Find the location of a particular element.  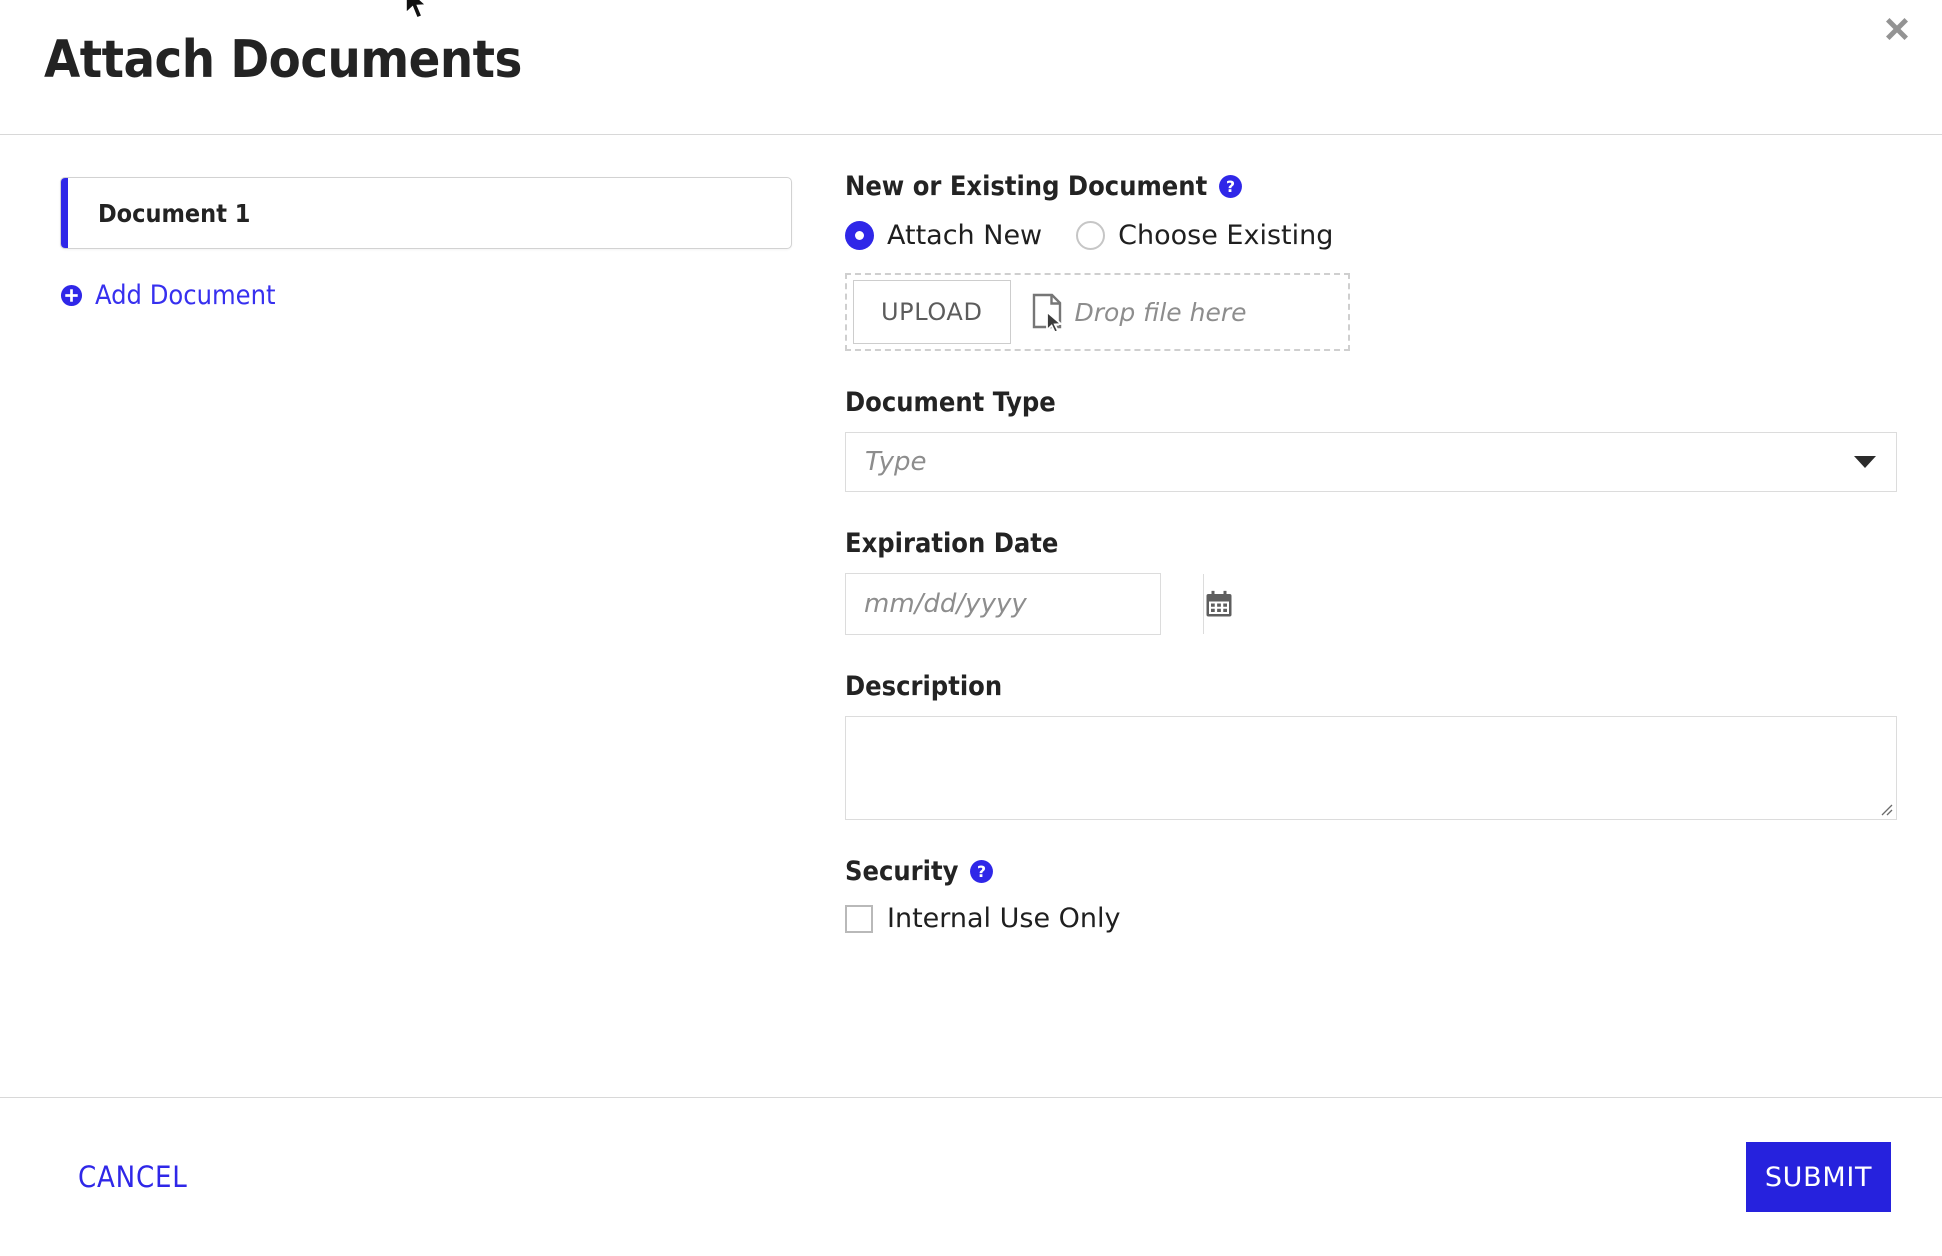

document-type-select: Type is located at coordinates (1371, 462).